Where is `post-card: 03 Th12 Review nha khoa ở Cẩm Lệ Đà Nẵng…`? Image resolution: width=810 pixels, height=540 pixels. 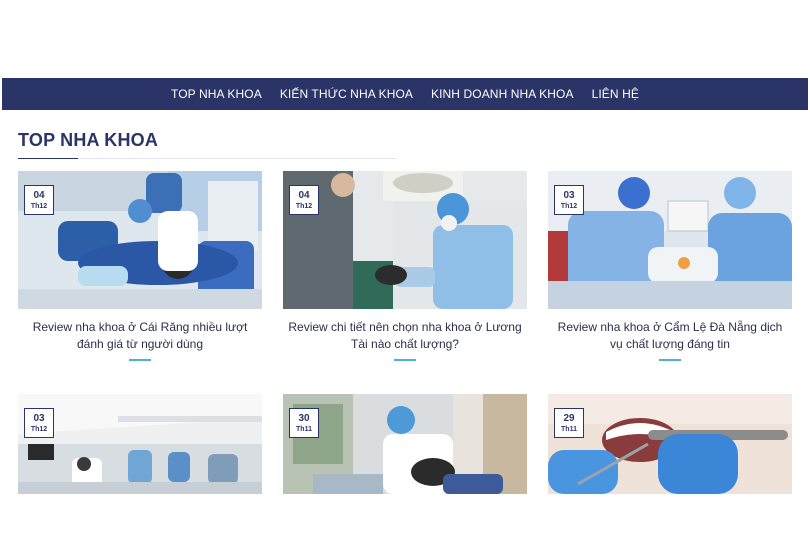 post-card: 03 Th12 Review nha khoa ở Cẩm Lệ Đà Nẵng… is located at coordinates (670, 266).